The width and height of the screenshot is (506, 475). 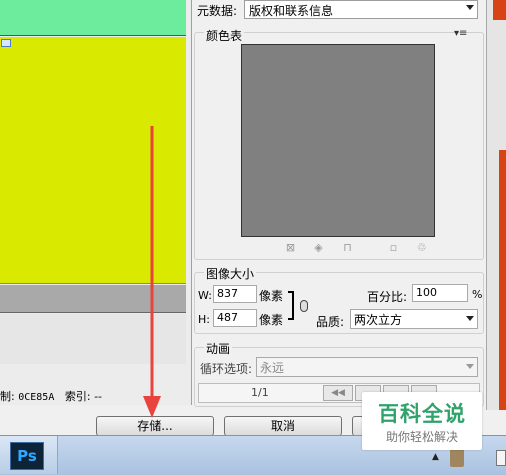 I want to click on metadata-select: 版权和联系信息, so click(x=361, y=9).